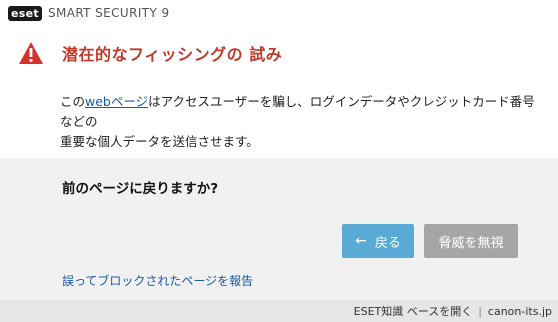 This screenshot has width=558, height=322. What do you see at coordinates (159, 141) in the screenshot?
I see `description-line-2: 重要な個人データを送信させます。` at bounding box center [159, 141].